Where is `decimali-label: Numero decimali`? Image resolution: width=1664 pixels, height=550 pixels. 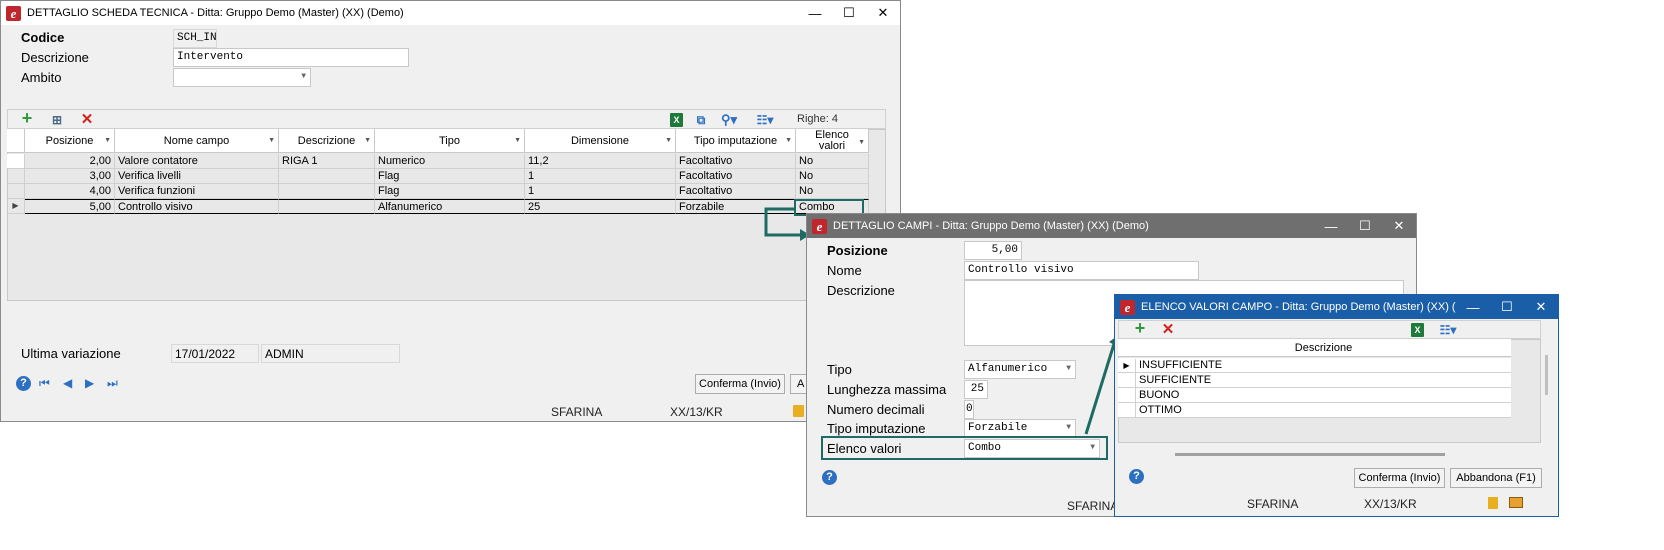 decimali-label: Numero decimali is located at coordinates (876, 409).